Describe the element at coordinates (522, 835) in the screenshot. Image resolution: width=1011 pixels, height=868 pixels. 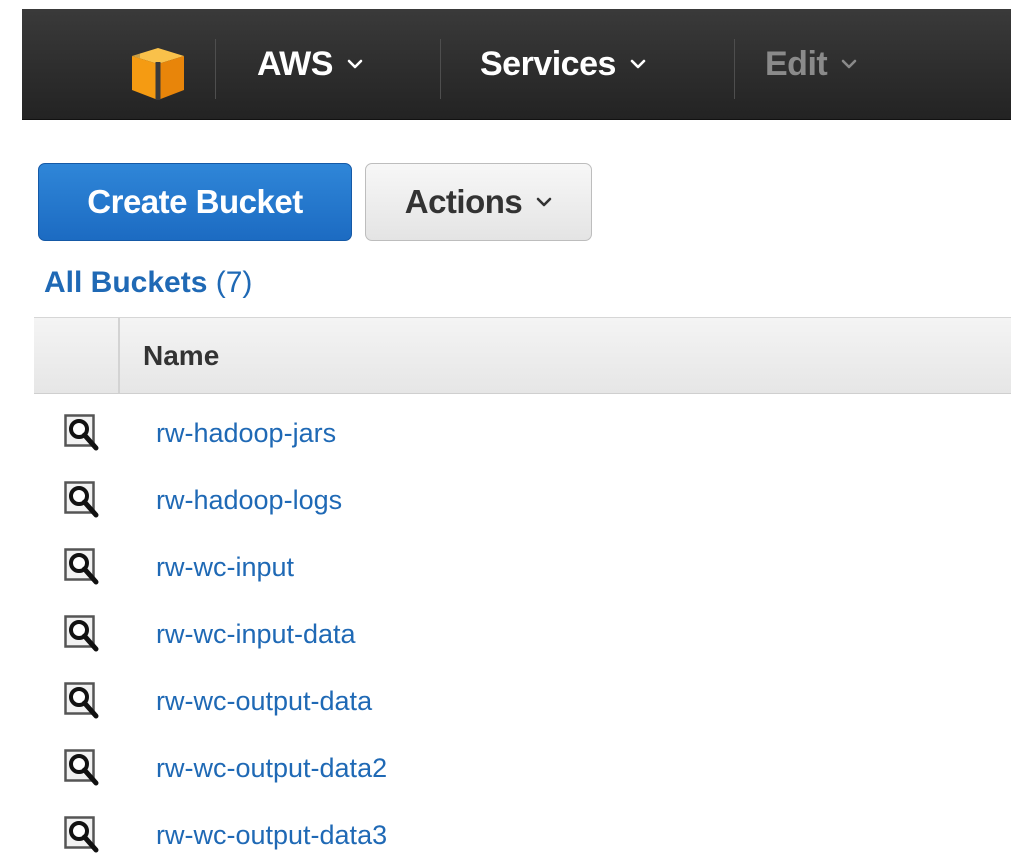
I see `table-row: rw-wc-output-data3` at that location.